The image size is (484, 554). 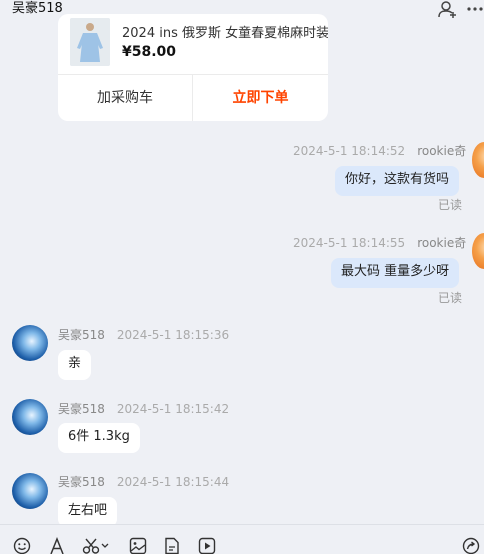 I want to click on font-icon, so click(x=57, y=545).